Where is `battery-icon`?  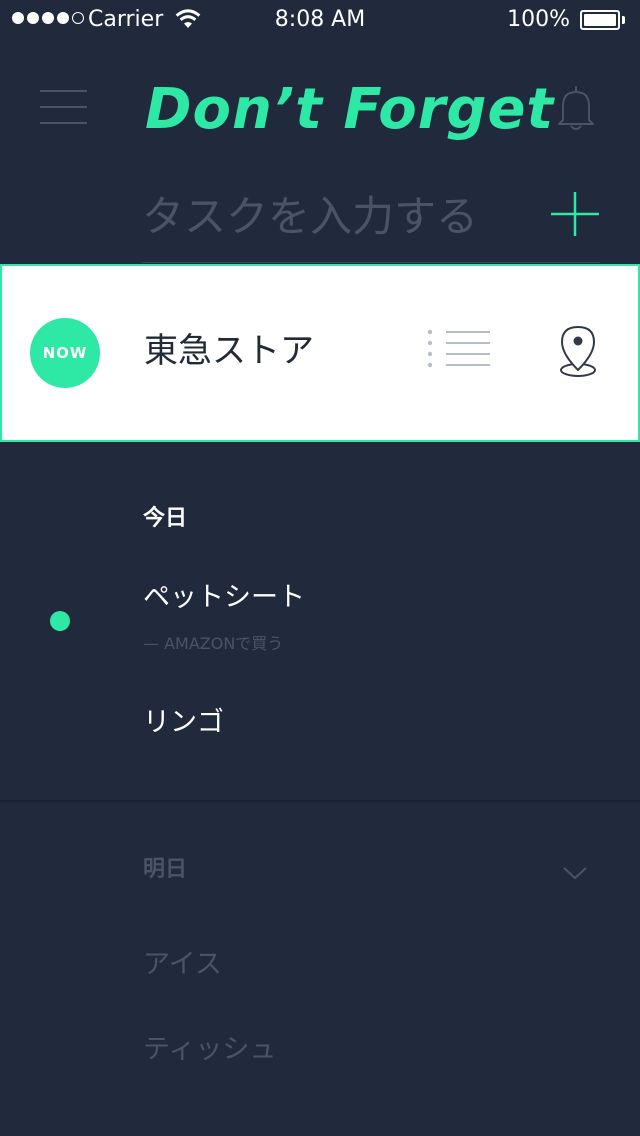 battery-icon is located at coordinates (600, 20).